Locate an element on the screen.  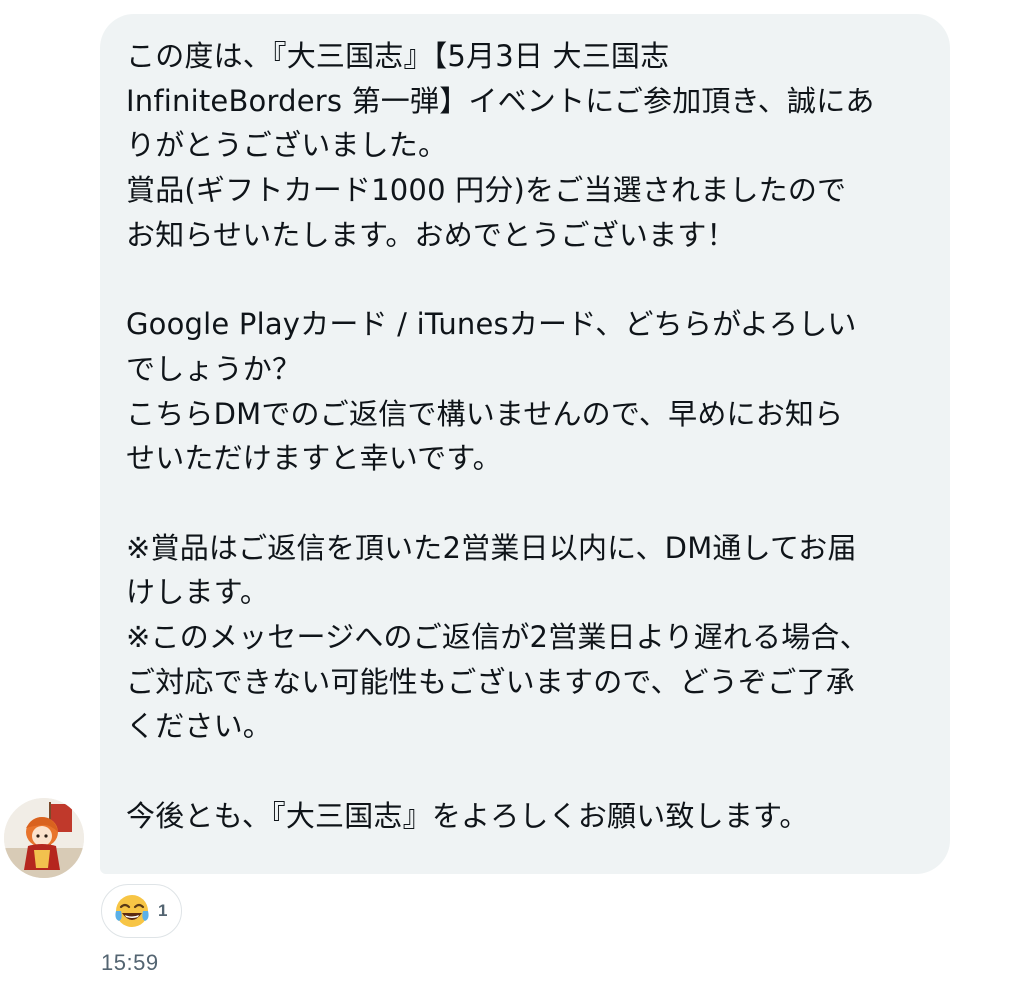
message-line: お知らせいたします。おめでとうございます！ is located at coordinates (431, 234).